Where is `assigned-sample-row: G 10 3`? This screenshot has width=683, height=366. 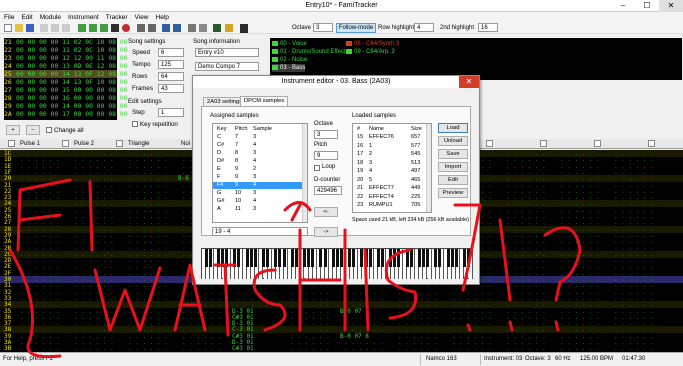
assigned-sample-row: G 10 3 is located at coordinates (258, 193).